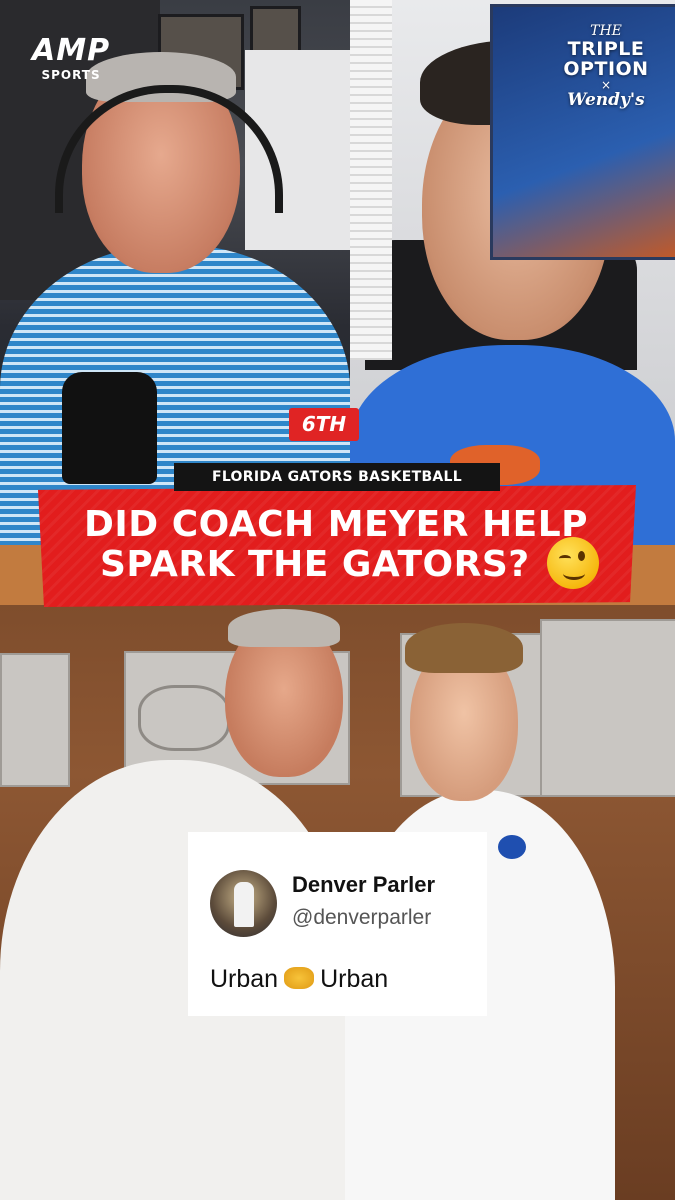 This screenshot has height=1200, width=675. Describe the element at coordinates (361, 918) in the screenshot. I see `tweet-author-handle: @denverparler` at that location.